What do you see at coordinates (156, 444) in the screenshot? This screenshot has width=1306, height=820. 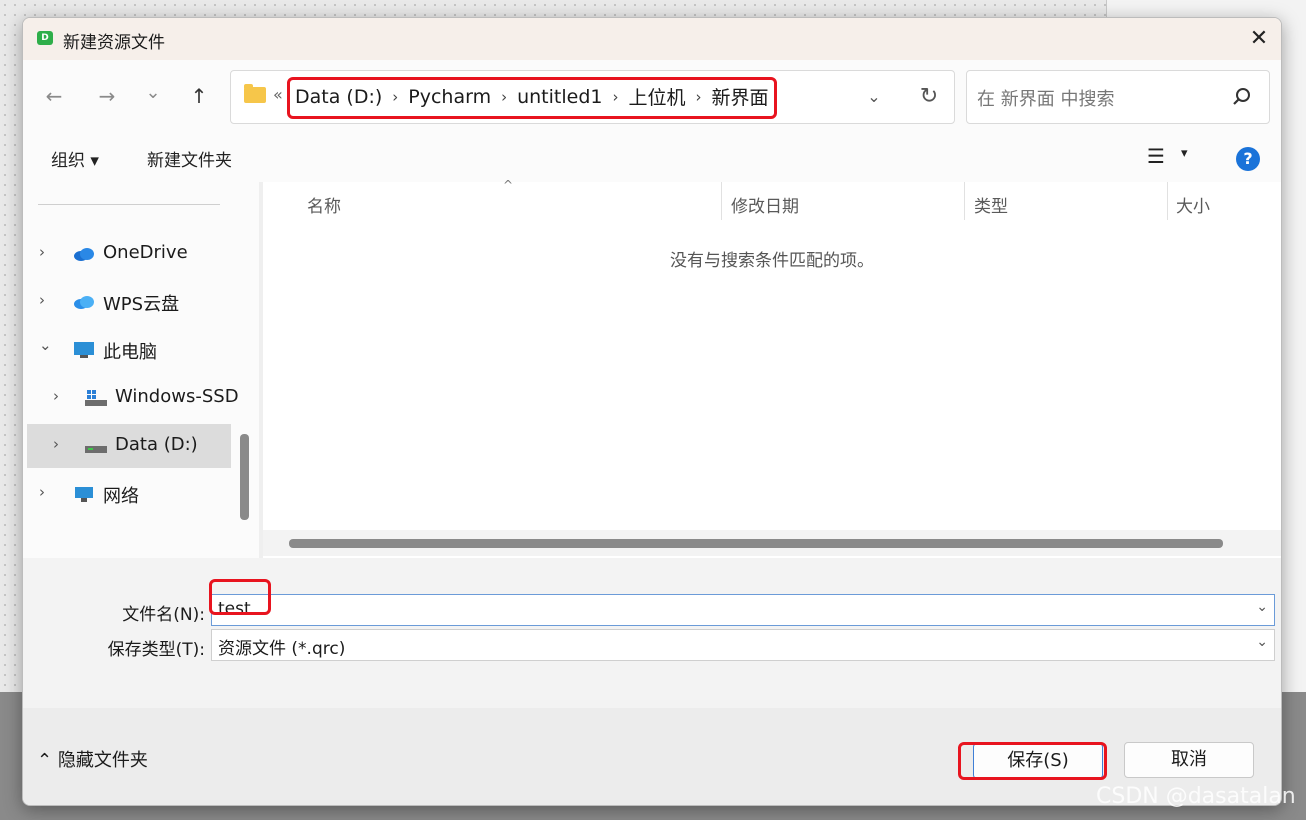 I see `nav-item-label: Data (D:)` at bounding box center [156, 444].